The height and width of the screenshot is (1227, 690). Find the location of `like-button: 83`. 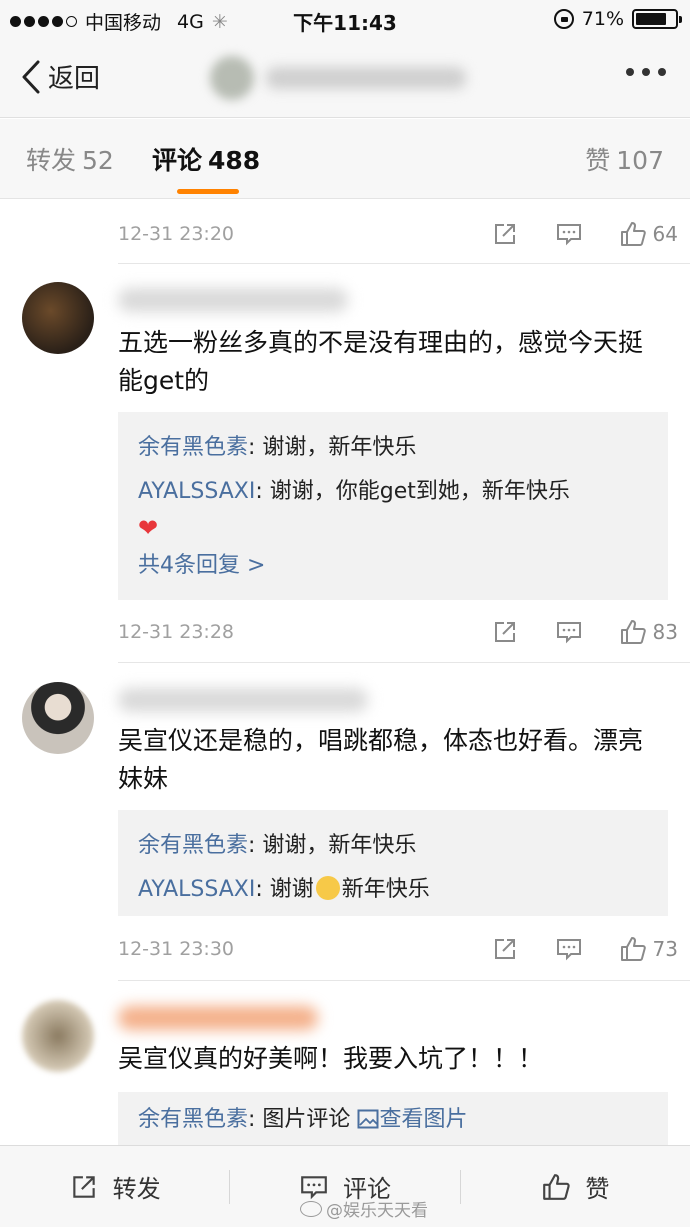

like-button: 83 is located at coordinates (648, 632).